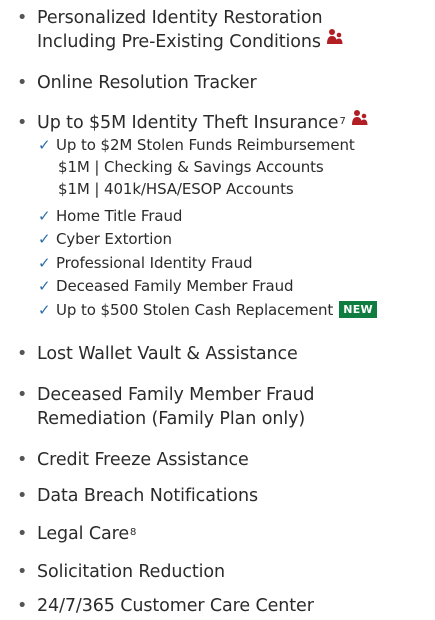  I want to click on list-item: • Data Breach Notifications, so click(137, 496).